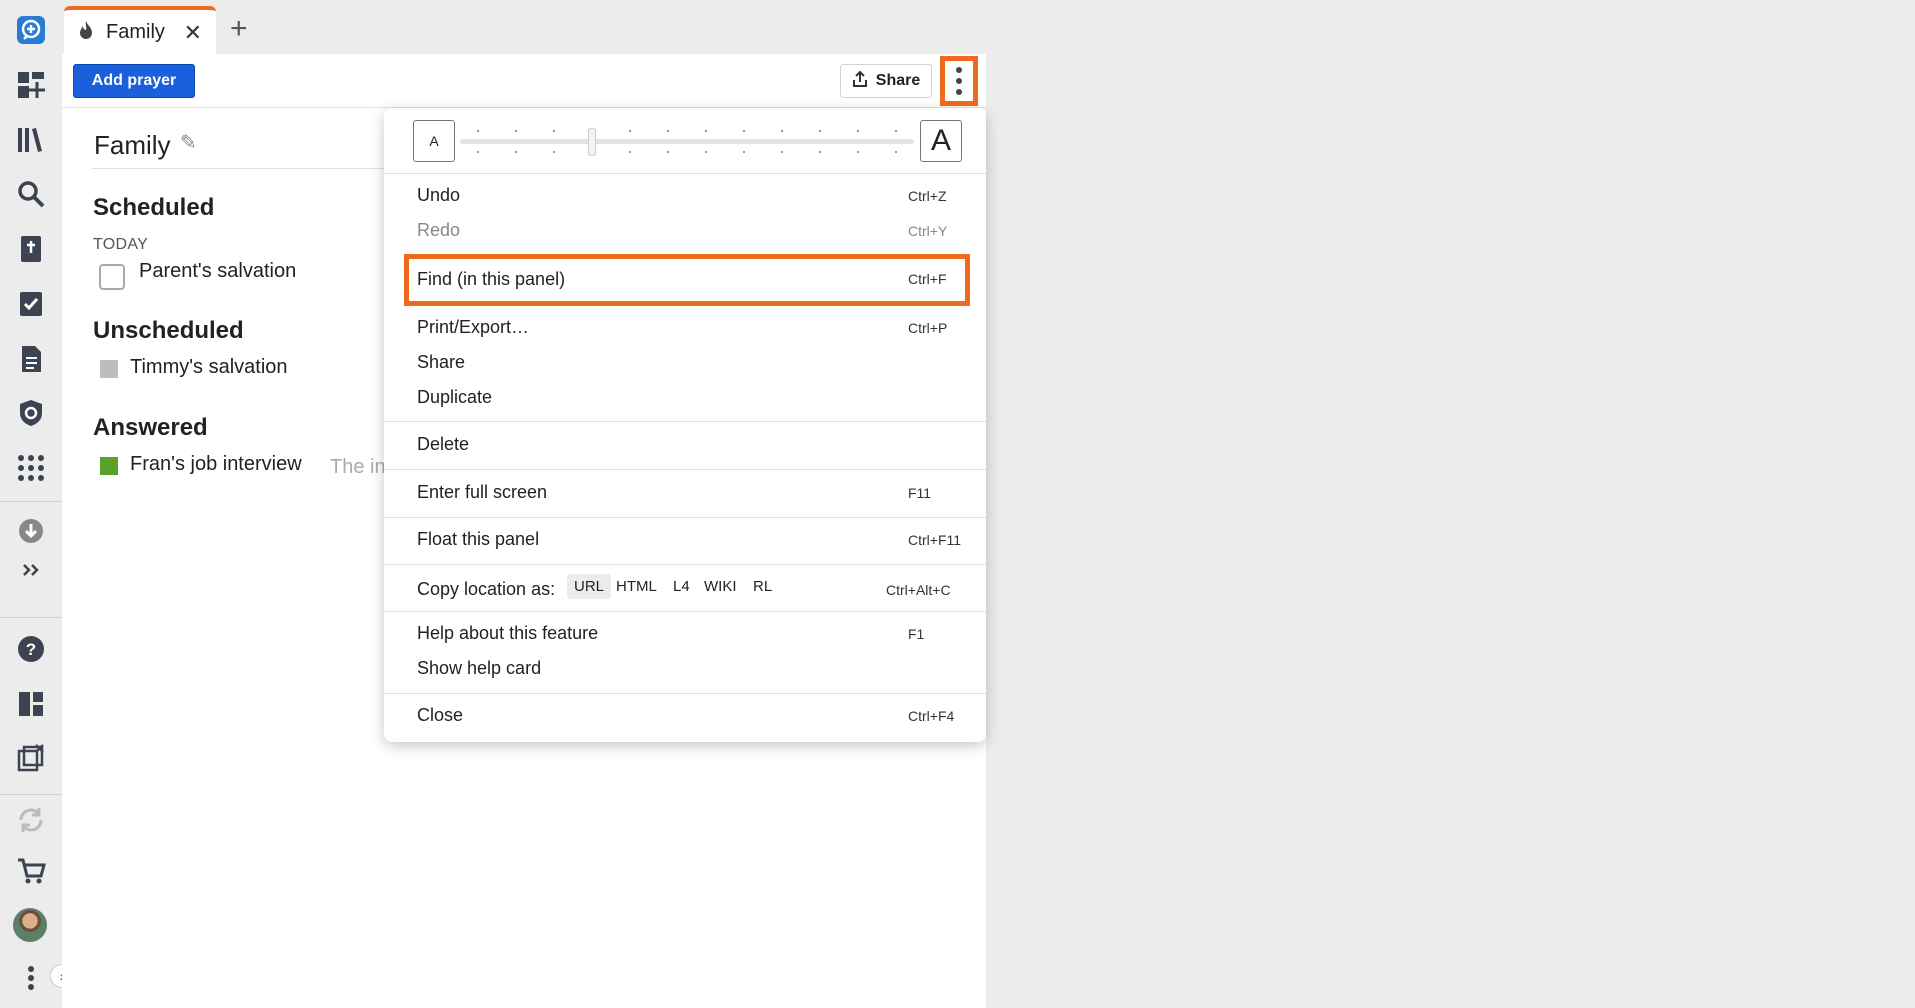 The width and height of the screenshot is (1915, 1008). I want to click on flame-icon, so click(86, 32).